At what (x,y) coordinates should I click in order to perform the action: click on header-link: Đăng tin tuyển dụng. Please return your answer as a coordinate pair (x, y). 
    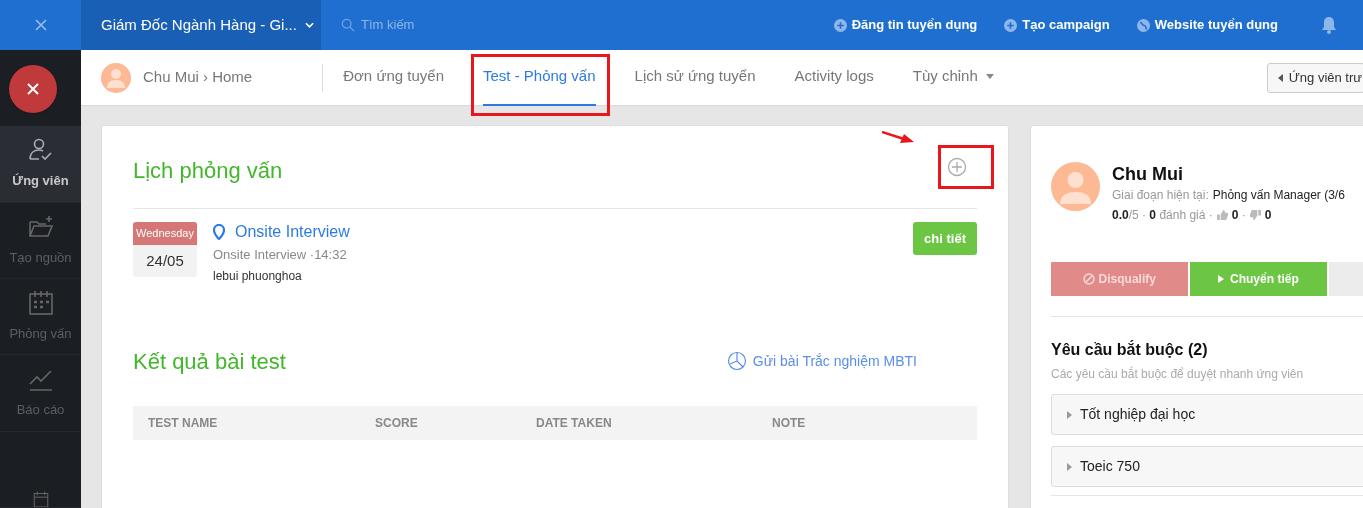
    Looking at the image, I should click on (905, 25).